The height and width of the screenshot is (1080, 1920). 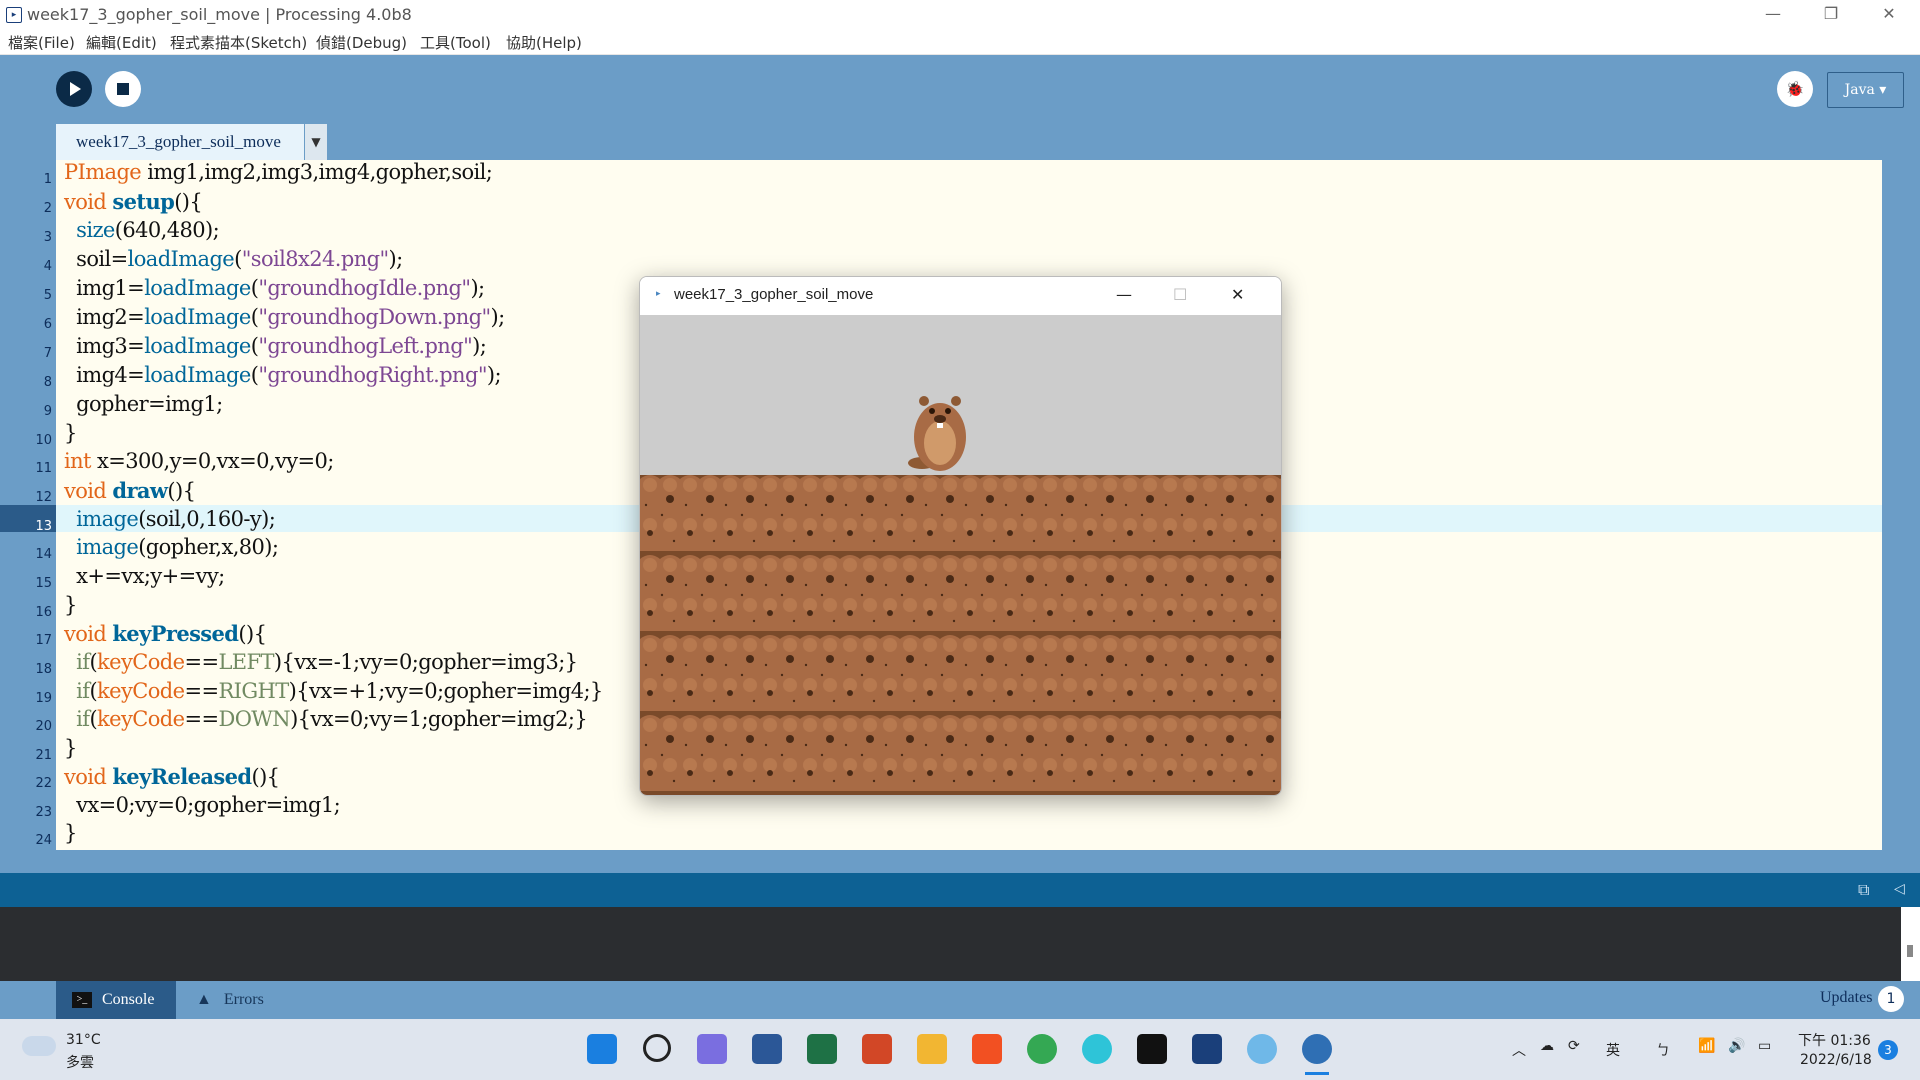 I want to click on sketch-window-title: week17_3_gopher_soil_move, so click(x=774, y=294).